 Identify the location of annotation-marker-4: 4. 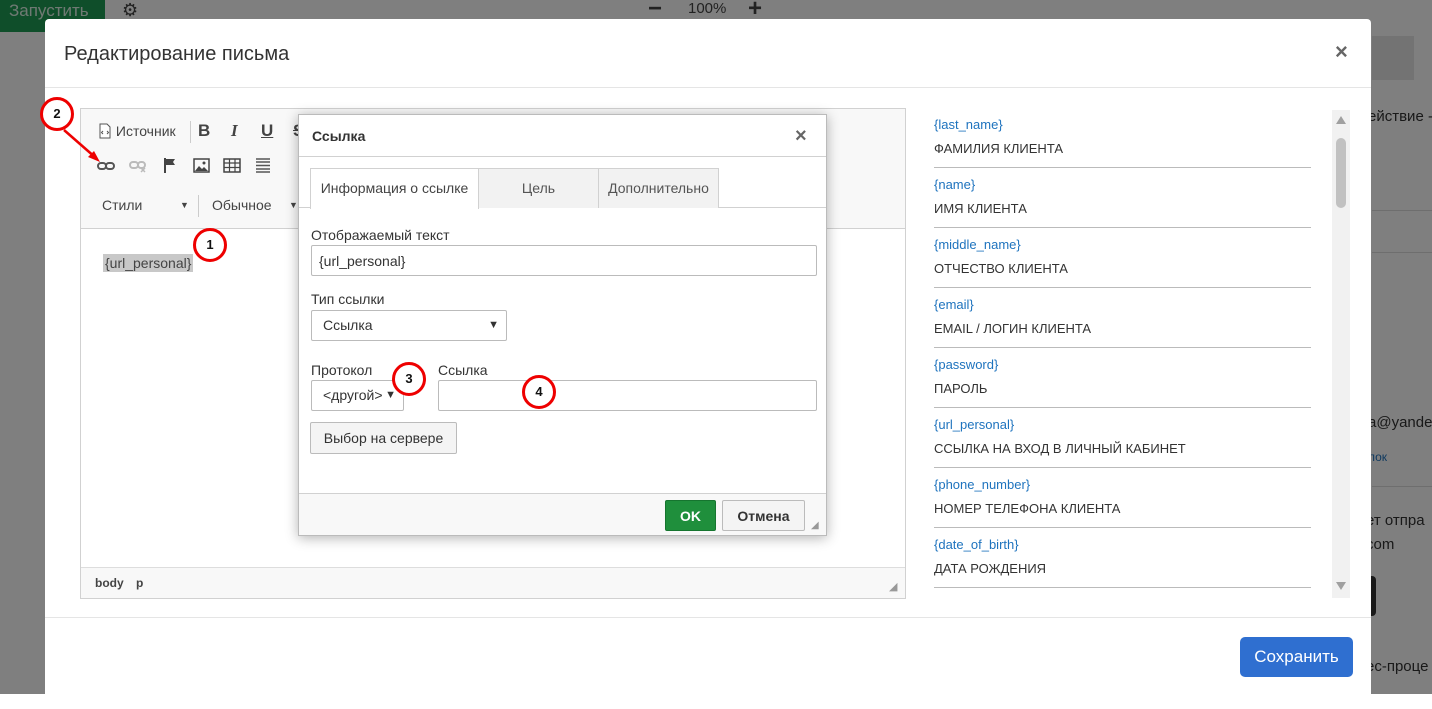
(539, 392).